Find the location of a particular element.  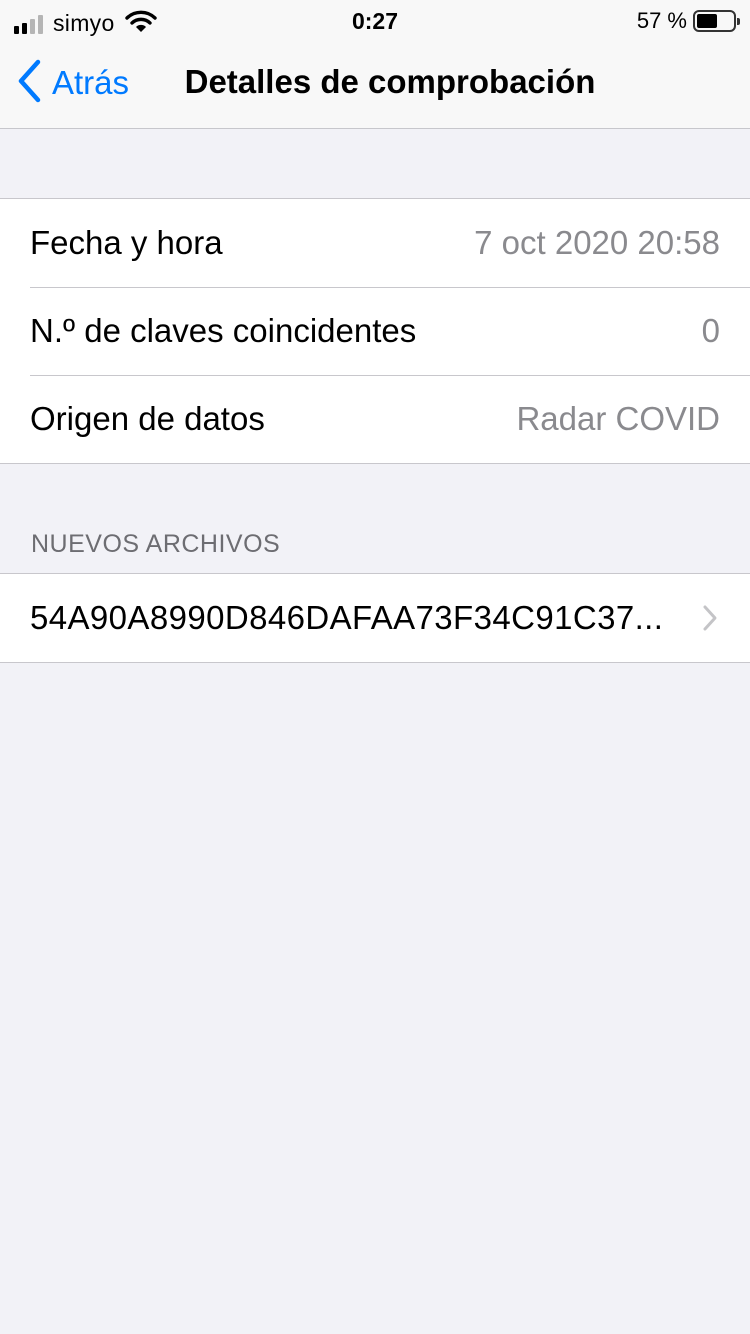

detail-label: Origen de datos is located at coordinates (147, 418).